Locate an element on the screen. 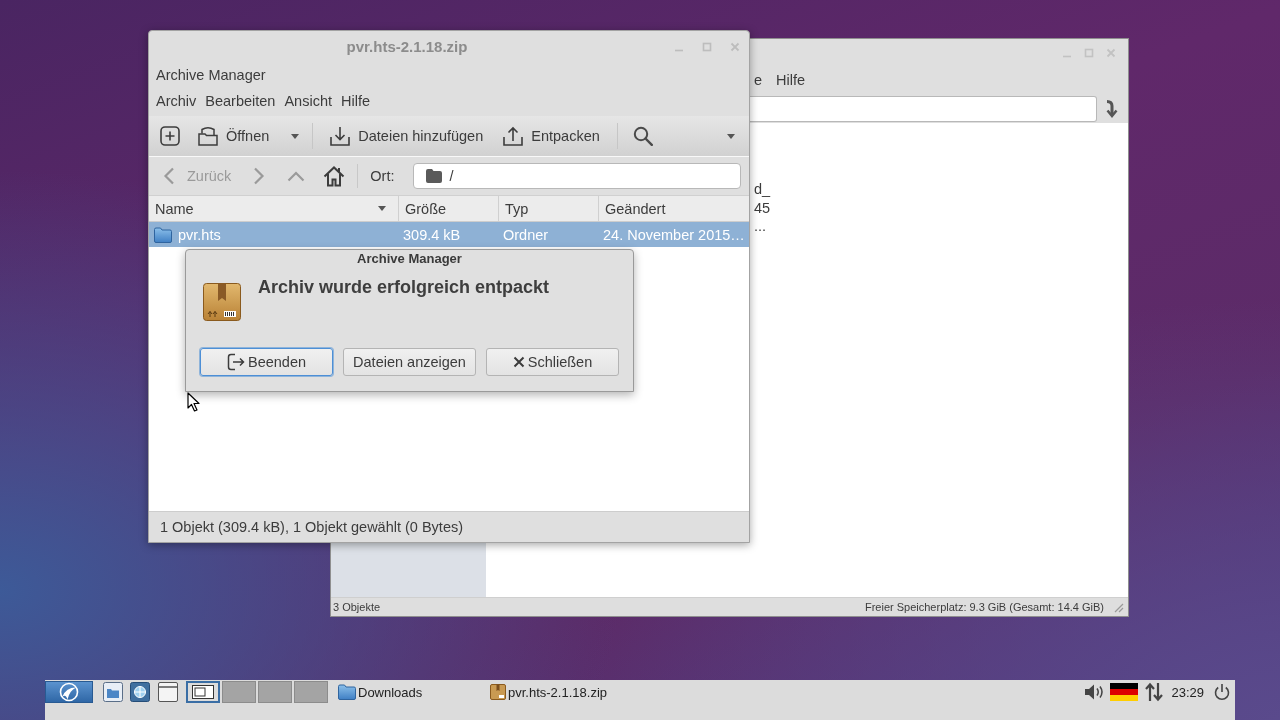 This screenshot has width=1280, height=720. free-space-text: Freier Speicherplatz: 9.3 GiB (Gesamt: 14.4 GiB) is located at coordinates (984, 607).